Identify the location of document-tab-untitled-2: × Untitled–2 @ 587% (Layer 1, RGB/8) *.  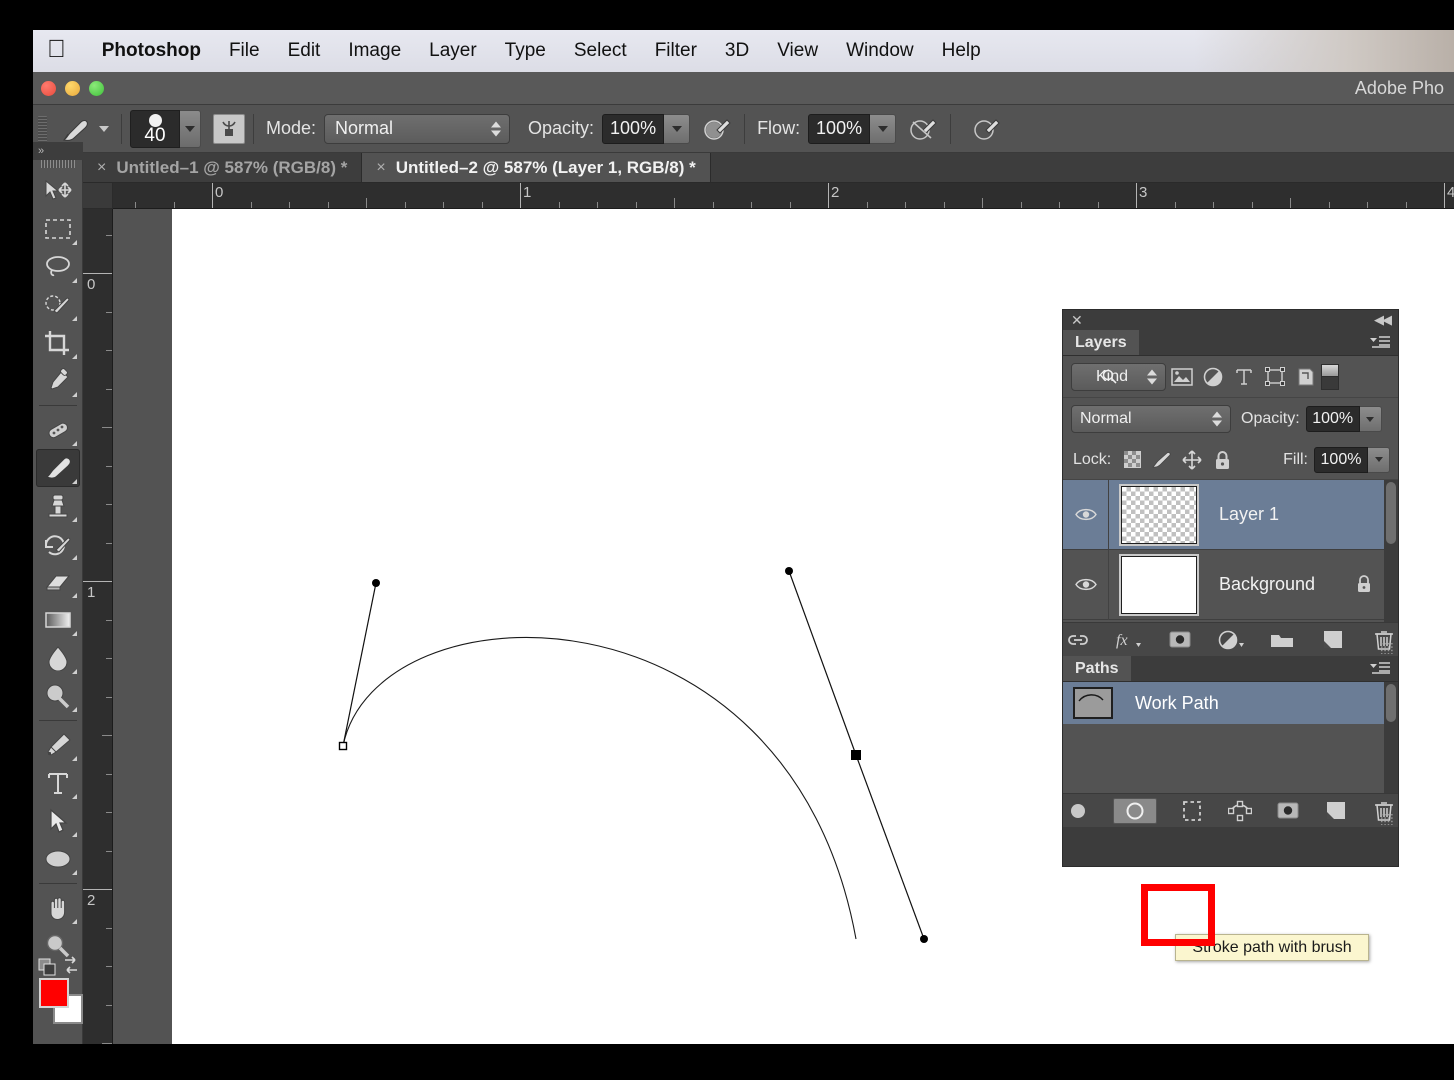
(536, 167).